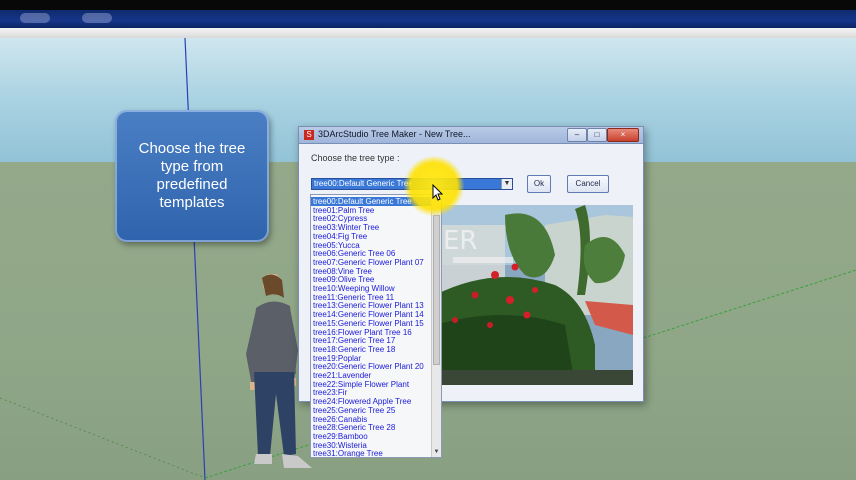  What do you see at coordinates (343, 210) in the screenshot?
I see `dropdown-option: tree01:Palm Tree` at bounding box center [343, 210].